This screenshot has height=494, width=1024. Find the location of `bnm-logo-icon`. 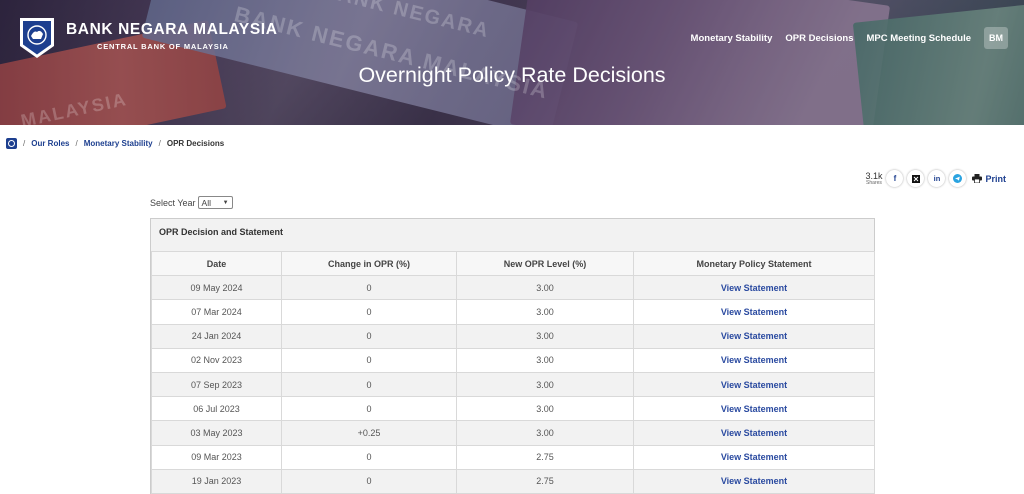

bnm-logo-icon is located at coordinates (37, 38).